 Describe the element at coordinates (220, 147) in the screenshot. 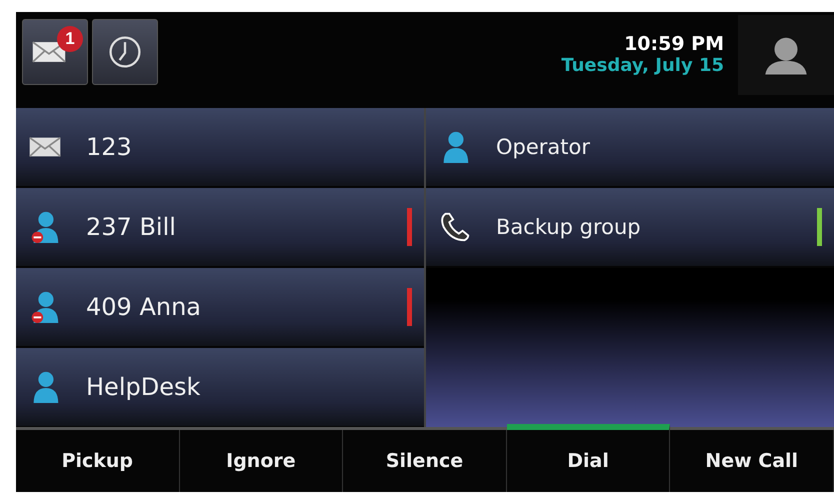

I see `line-key: 123` at that location.